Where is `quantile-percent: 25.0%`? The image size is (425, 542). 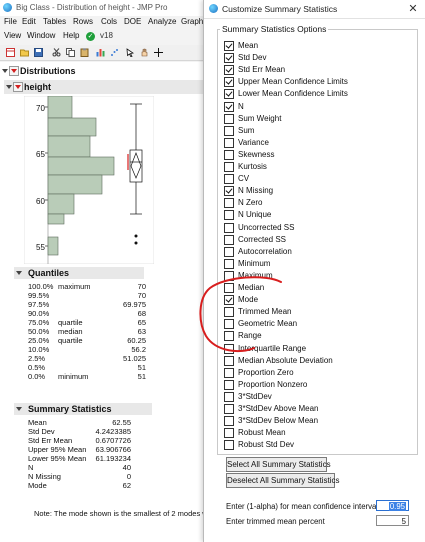
quantile-percent: 25.0% is located at coordinates (39, 340).